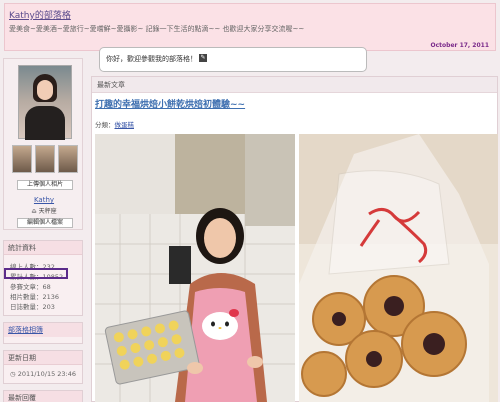  I want to click on clock-icon: ◷, so click(13, 374).